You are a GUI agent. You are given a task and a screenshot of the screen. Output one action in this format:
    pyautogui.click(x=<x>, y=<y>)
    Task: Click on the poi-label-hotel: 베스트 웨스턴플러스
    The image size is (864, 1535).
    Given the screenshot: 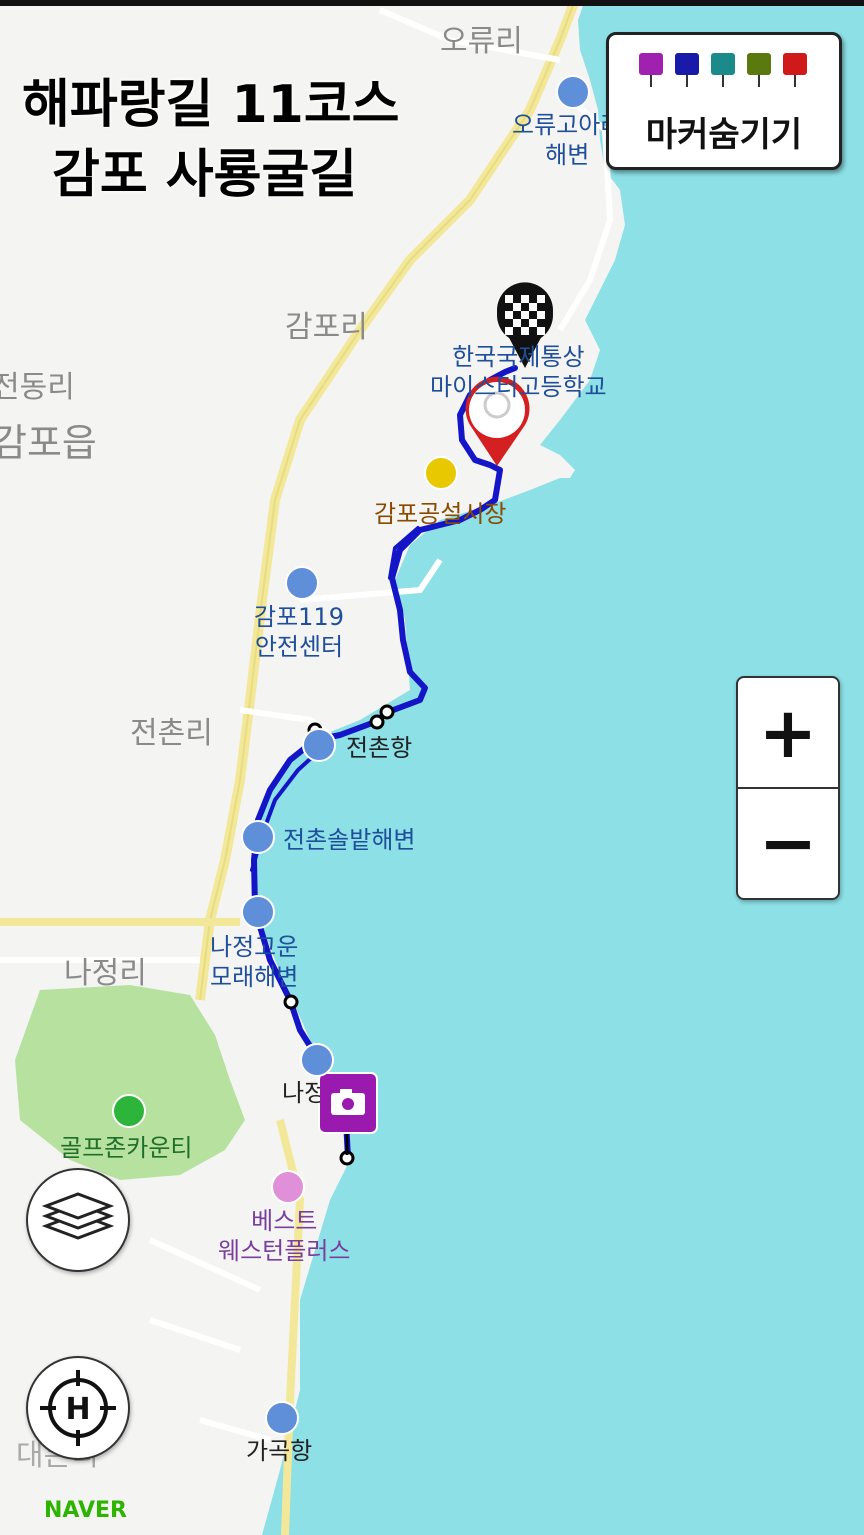 What is the action you would take?
    pyautogui.click(x=284, y=1236)
    